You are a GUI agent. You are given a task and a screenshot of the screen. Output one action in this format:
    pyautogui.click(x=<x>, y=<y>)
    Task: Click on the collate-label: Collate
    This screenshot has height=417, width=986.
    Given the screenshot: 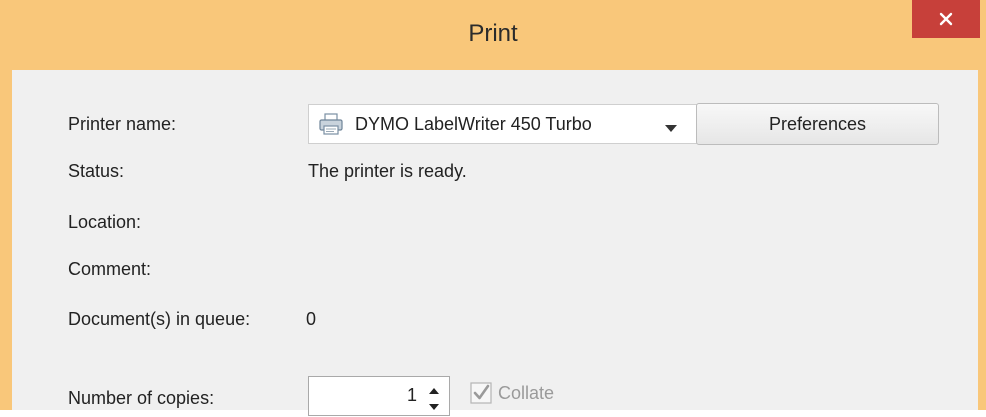 What is the action you would take?
    pyautogui.click(x=526, y=392)
    